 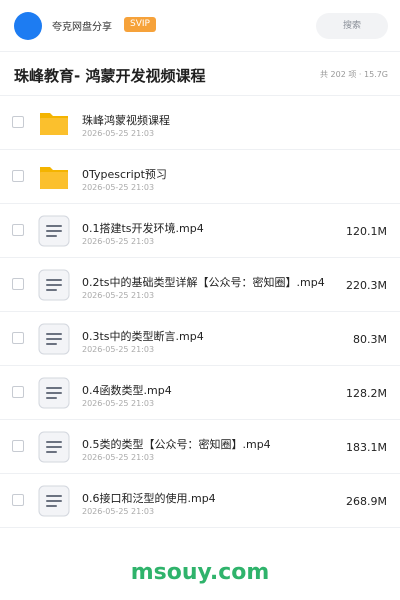 What do you see at coordinates (366, 231) in the screenshot?
I see `item-size: 120.1M` at bounding box center [366, 231].